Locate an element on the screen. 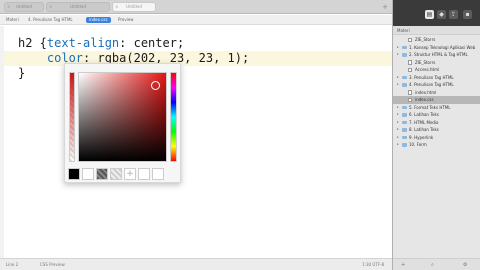 This screenshot has height=270, width=480. status-bar: Line 2 CSS Preview 1:30 UTF-8 is located at coordinates (196, 264).